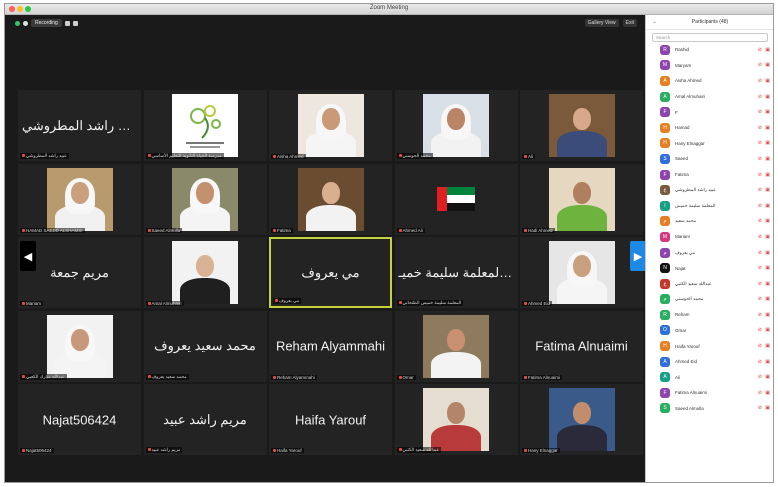  I want to click on participant-row: A Ali ⊘ ▣, so click(709, 377).